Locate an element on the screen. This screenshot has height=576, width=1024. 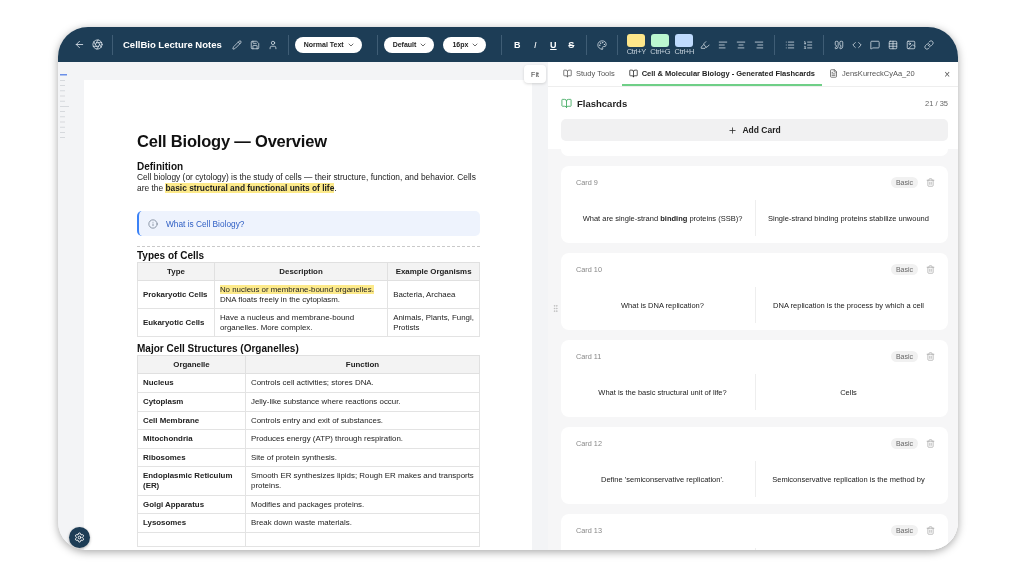
callout-text: What is Cell Biology? is located at coordinates (205, 223).